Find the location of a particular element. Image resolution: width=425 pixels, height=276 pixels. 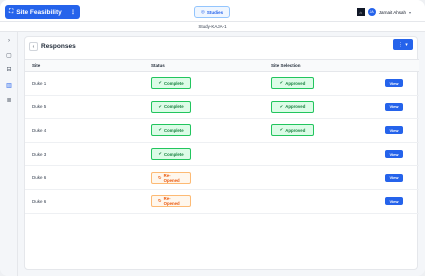

user-menu: ⌂ JA Jarnait Ahsah ▾ is located at coordinates (383, 12).